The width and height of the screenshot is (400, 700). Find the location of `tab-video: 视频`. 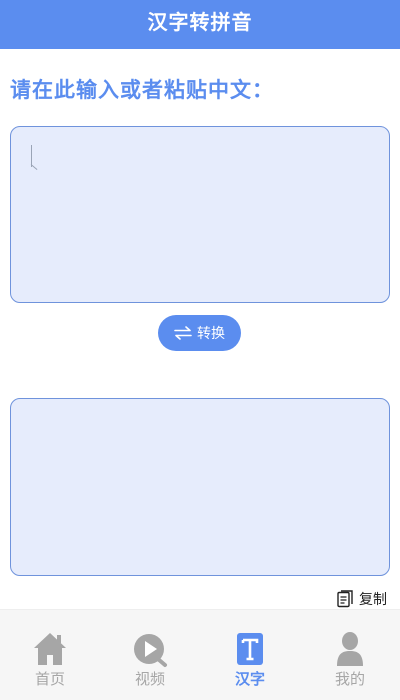

tab-video: 视频 is located at coordinates (150, 655).